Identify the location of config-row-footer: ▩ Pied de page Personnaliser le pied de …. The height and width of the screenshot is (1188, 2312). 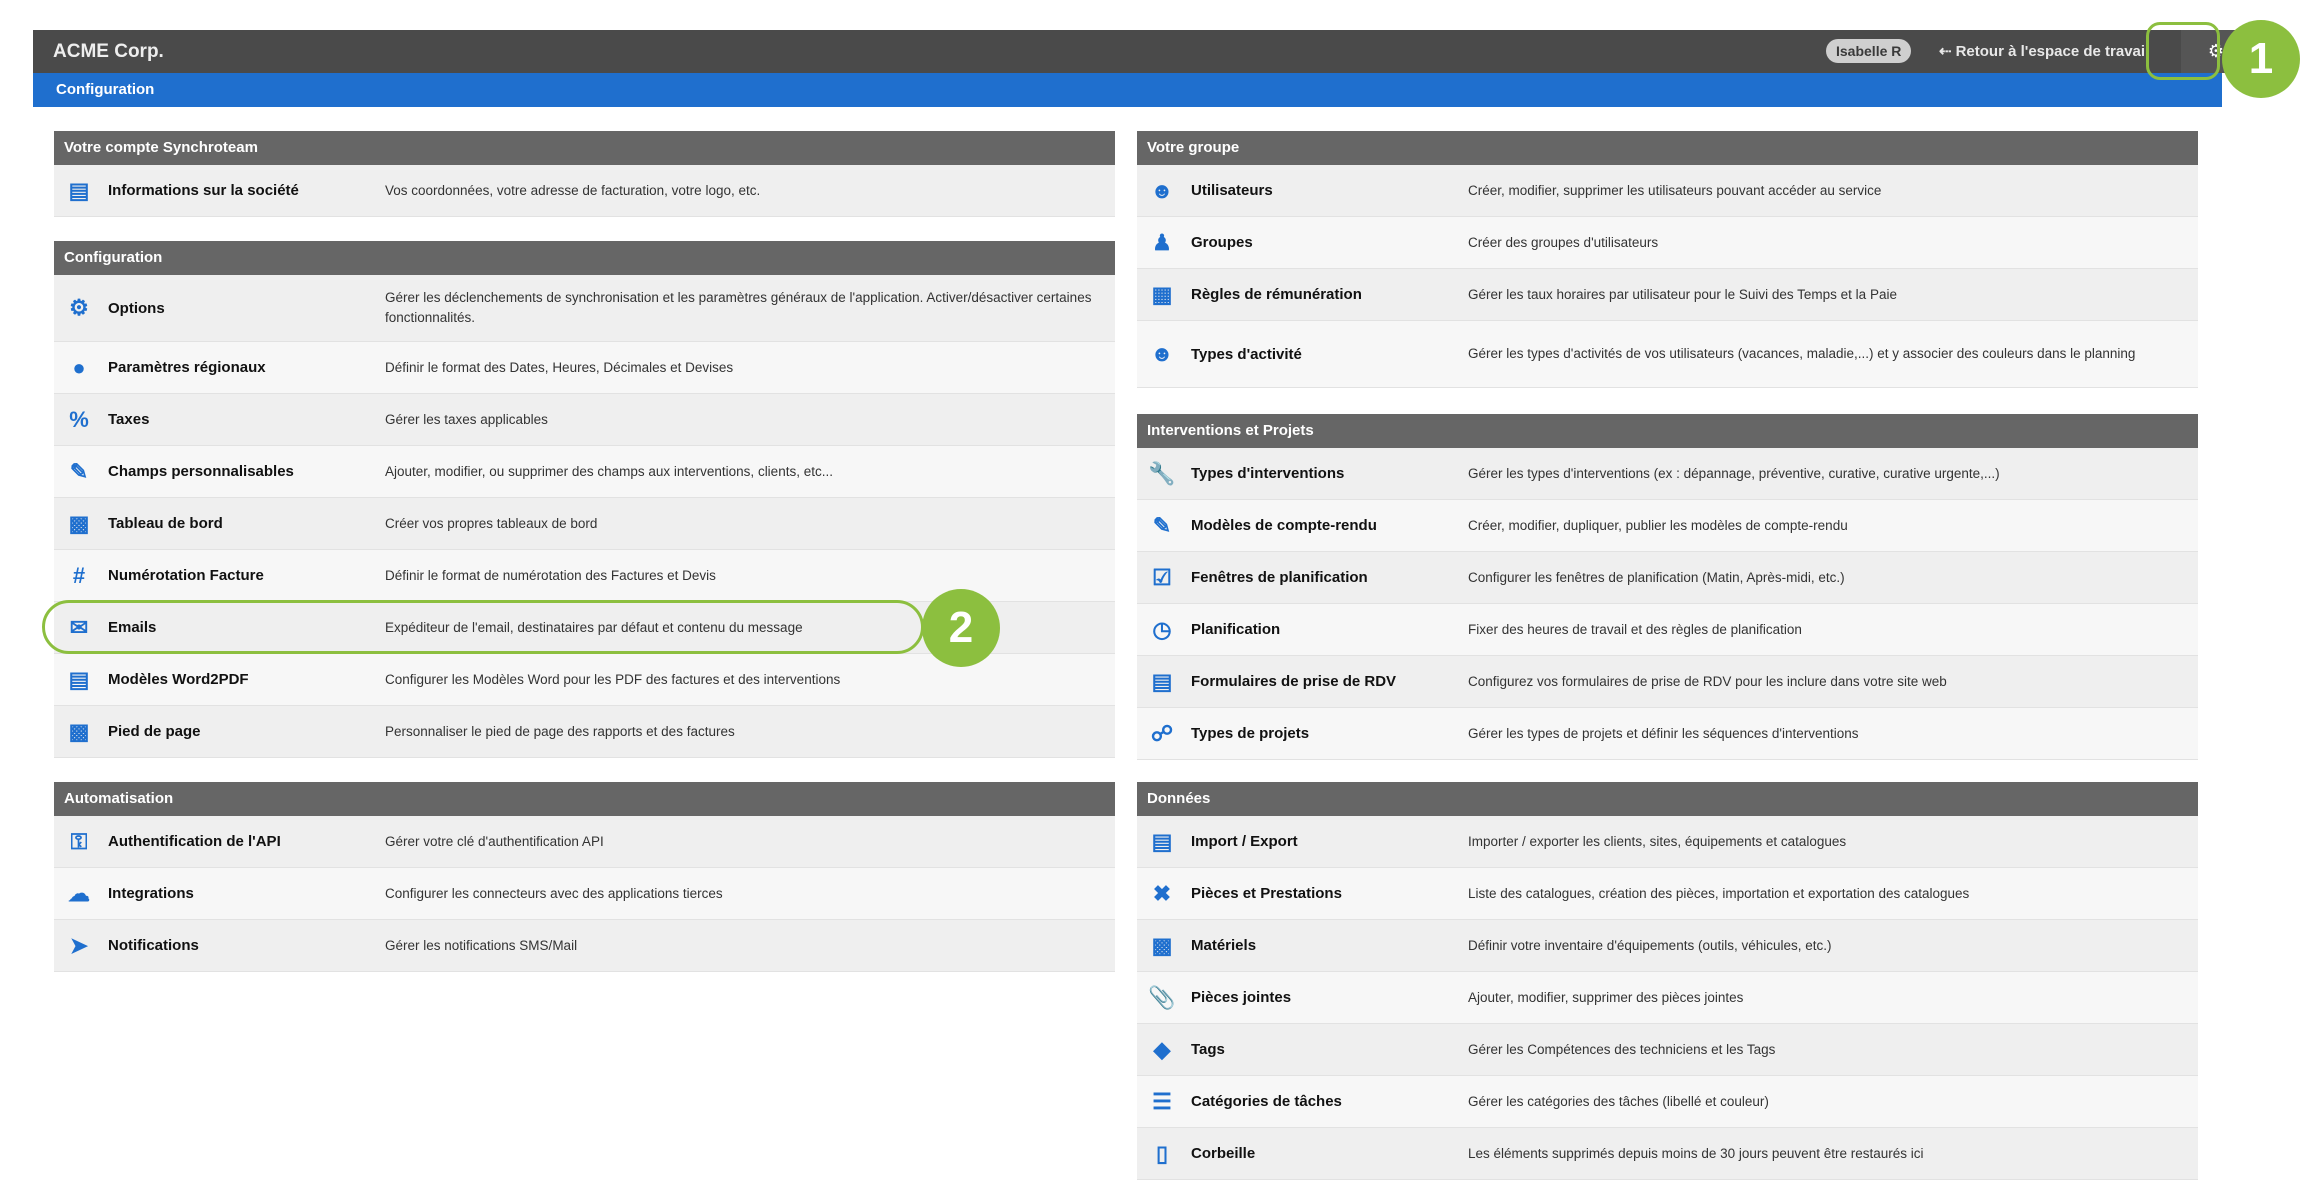
(584, 732).